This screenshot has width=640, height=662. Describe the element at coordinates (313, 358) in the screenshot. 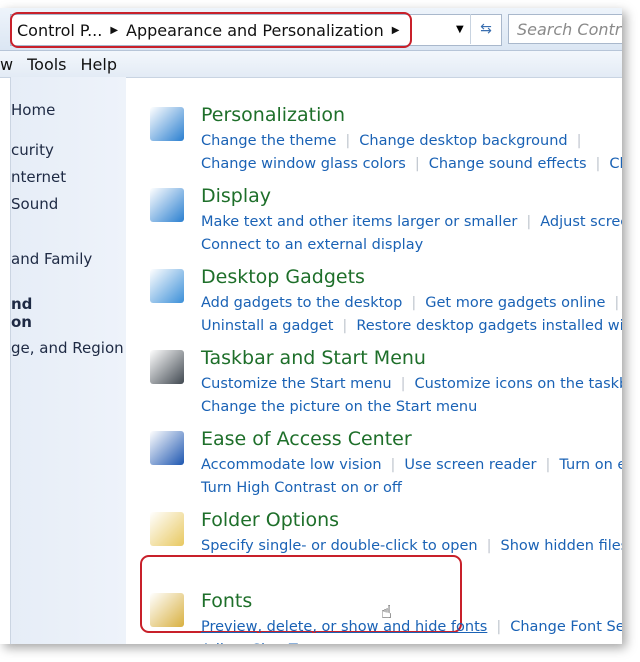

I see `category-title: Taskbar and Start Menu` at that location.